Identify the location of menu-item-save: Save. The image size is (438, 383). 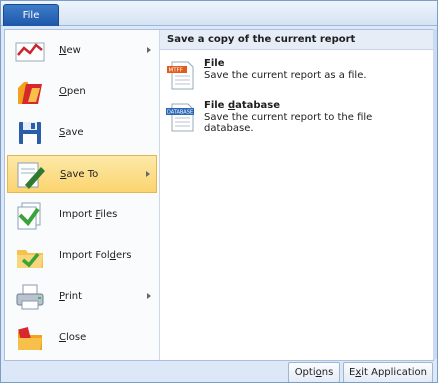
(82, 133).